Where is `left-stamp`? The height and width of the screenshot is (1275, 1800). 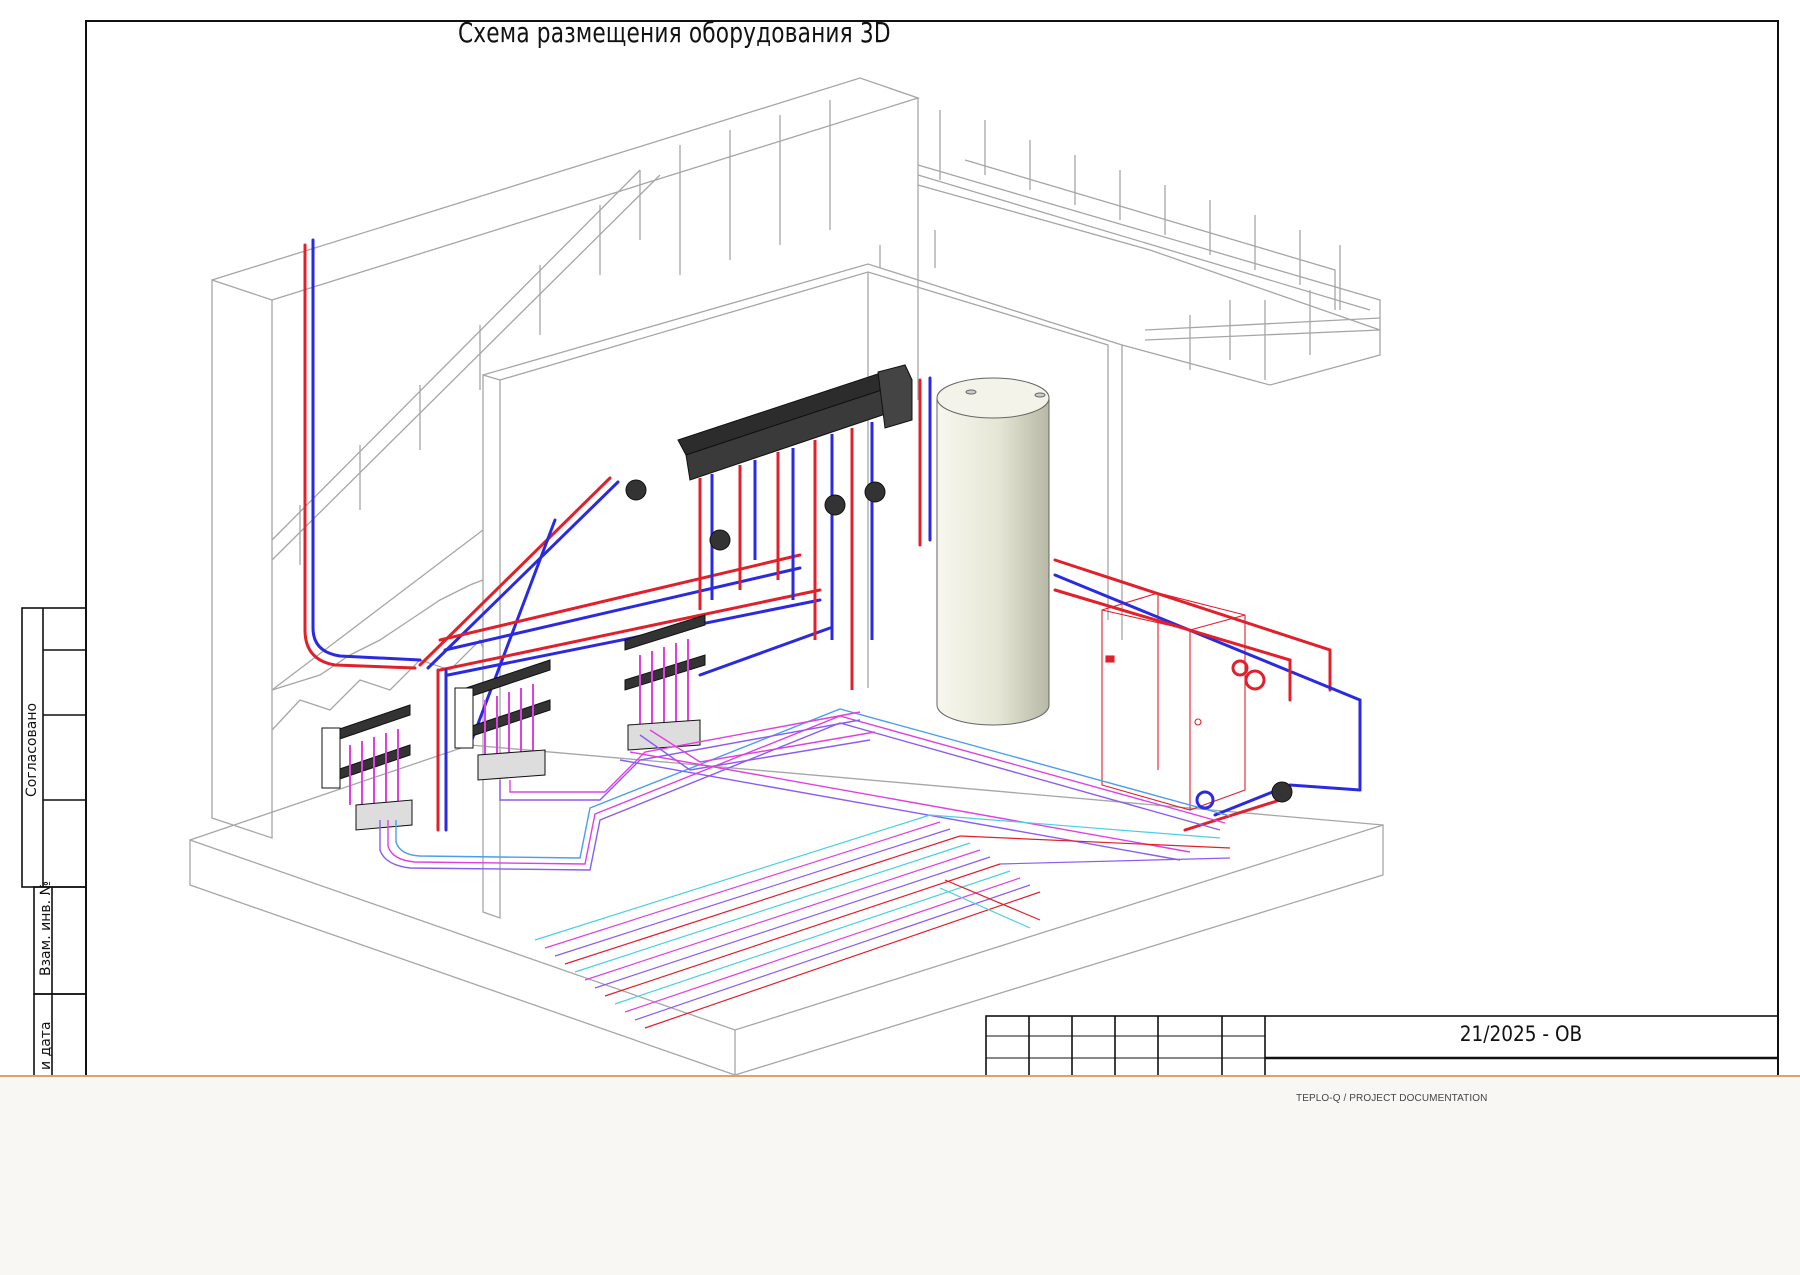 left-stamp is located at coordinates (54, 841).